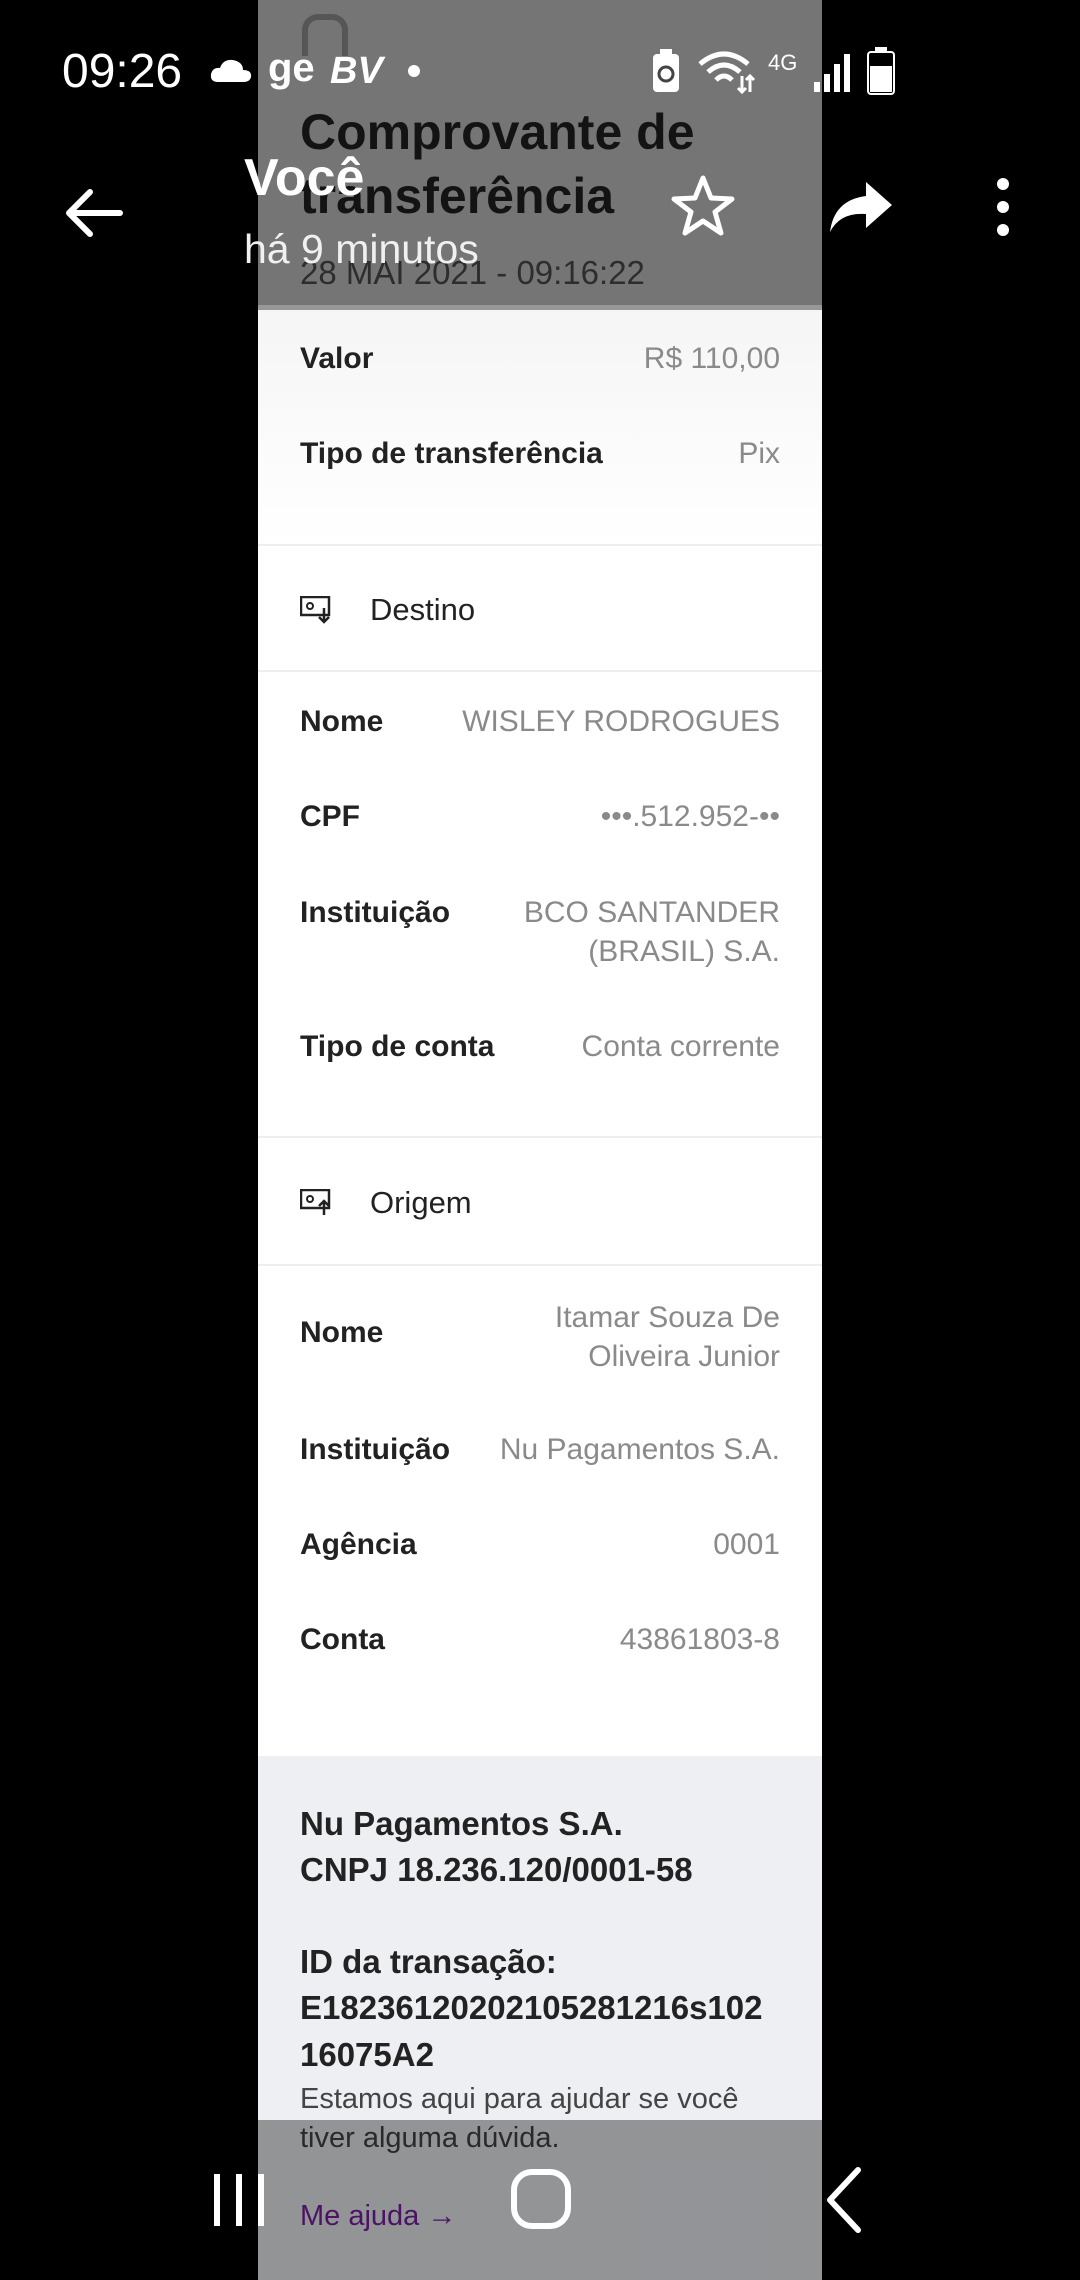  Describe the element at coordinates (421, 1202) in the screenshot. I see `origem-label: Origem` at that location.